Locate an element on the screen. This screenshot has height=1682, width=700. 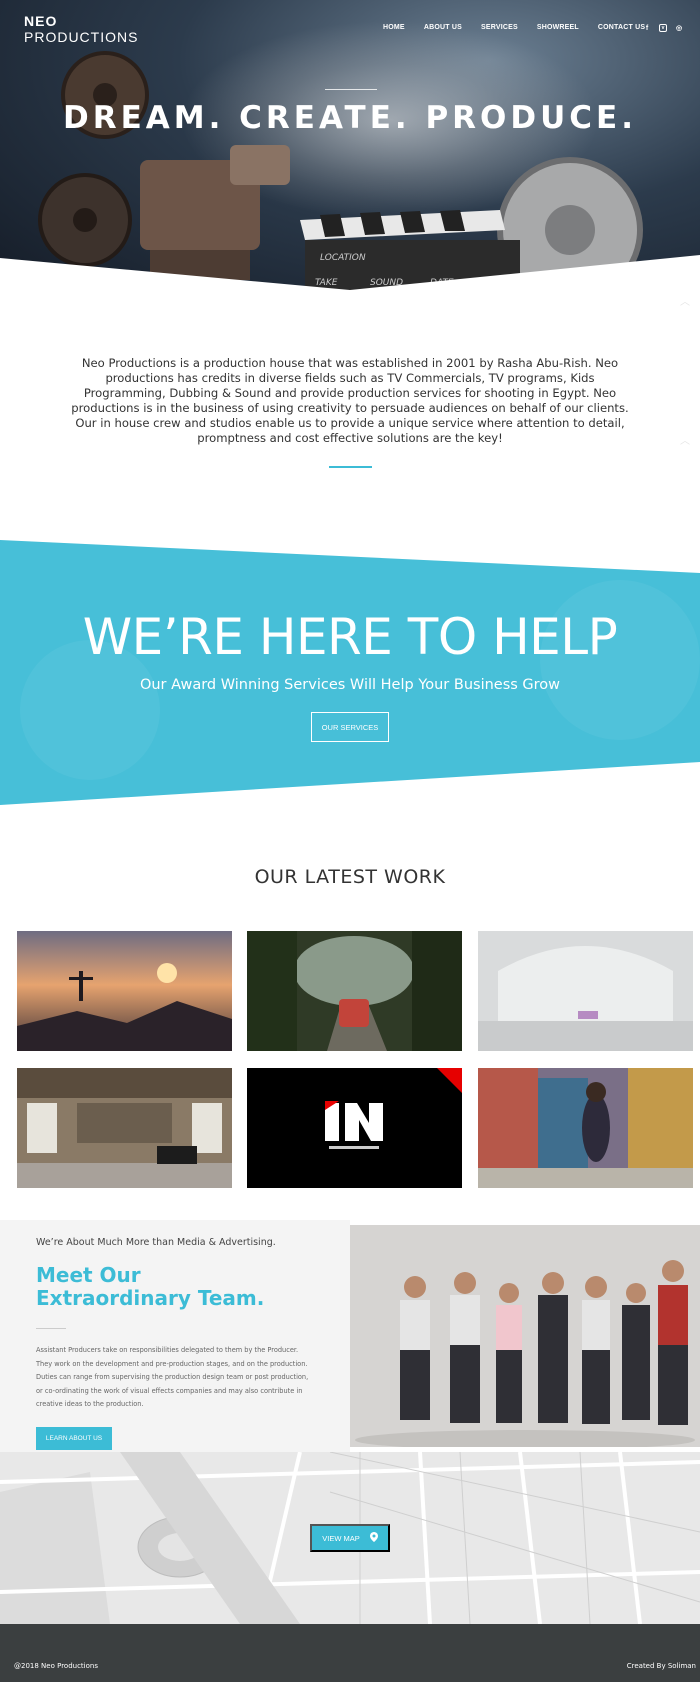
help-title: WE’RE HERE TO HELP is located at coordinates (350, 637).